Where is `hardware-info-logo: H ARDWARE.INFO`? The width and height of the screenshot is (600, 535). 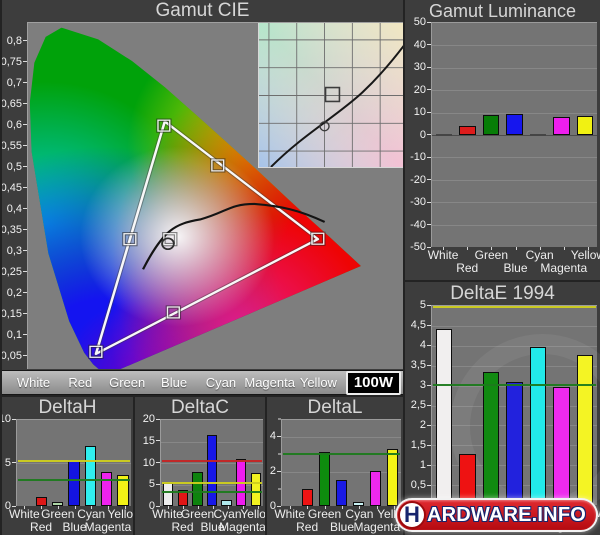 hardware-info-logo: H ARDWARE.INFO is located at coordinates (496, 515).